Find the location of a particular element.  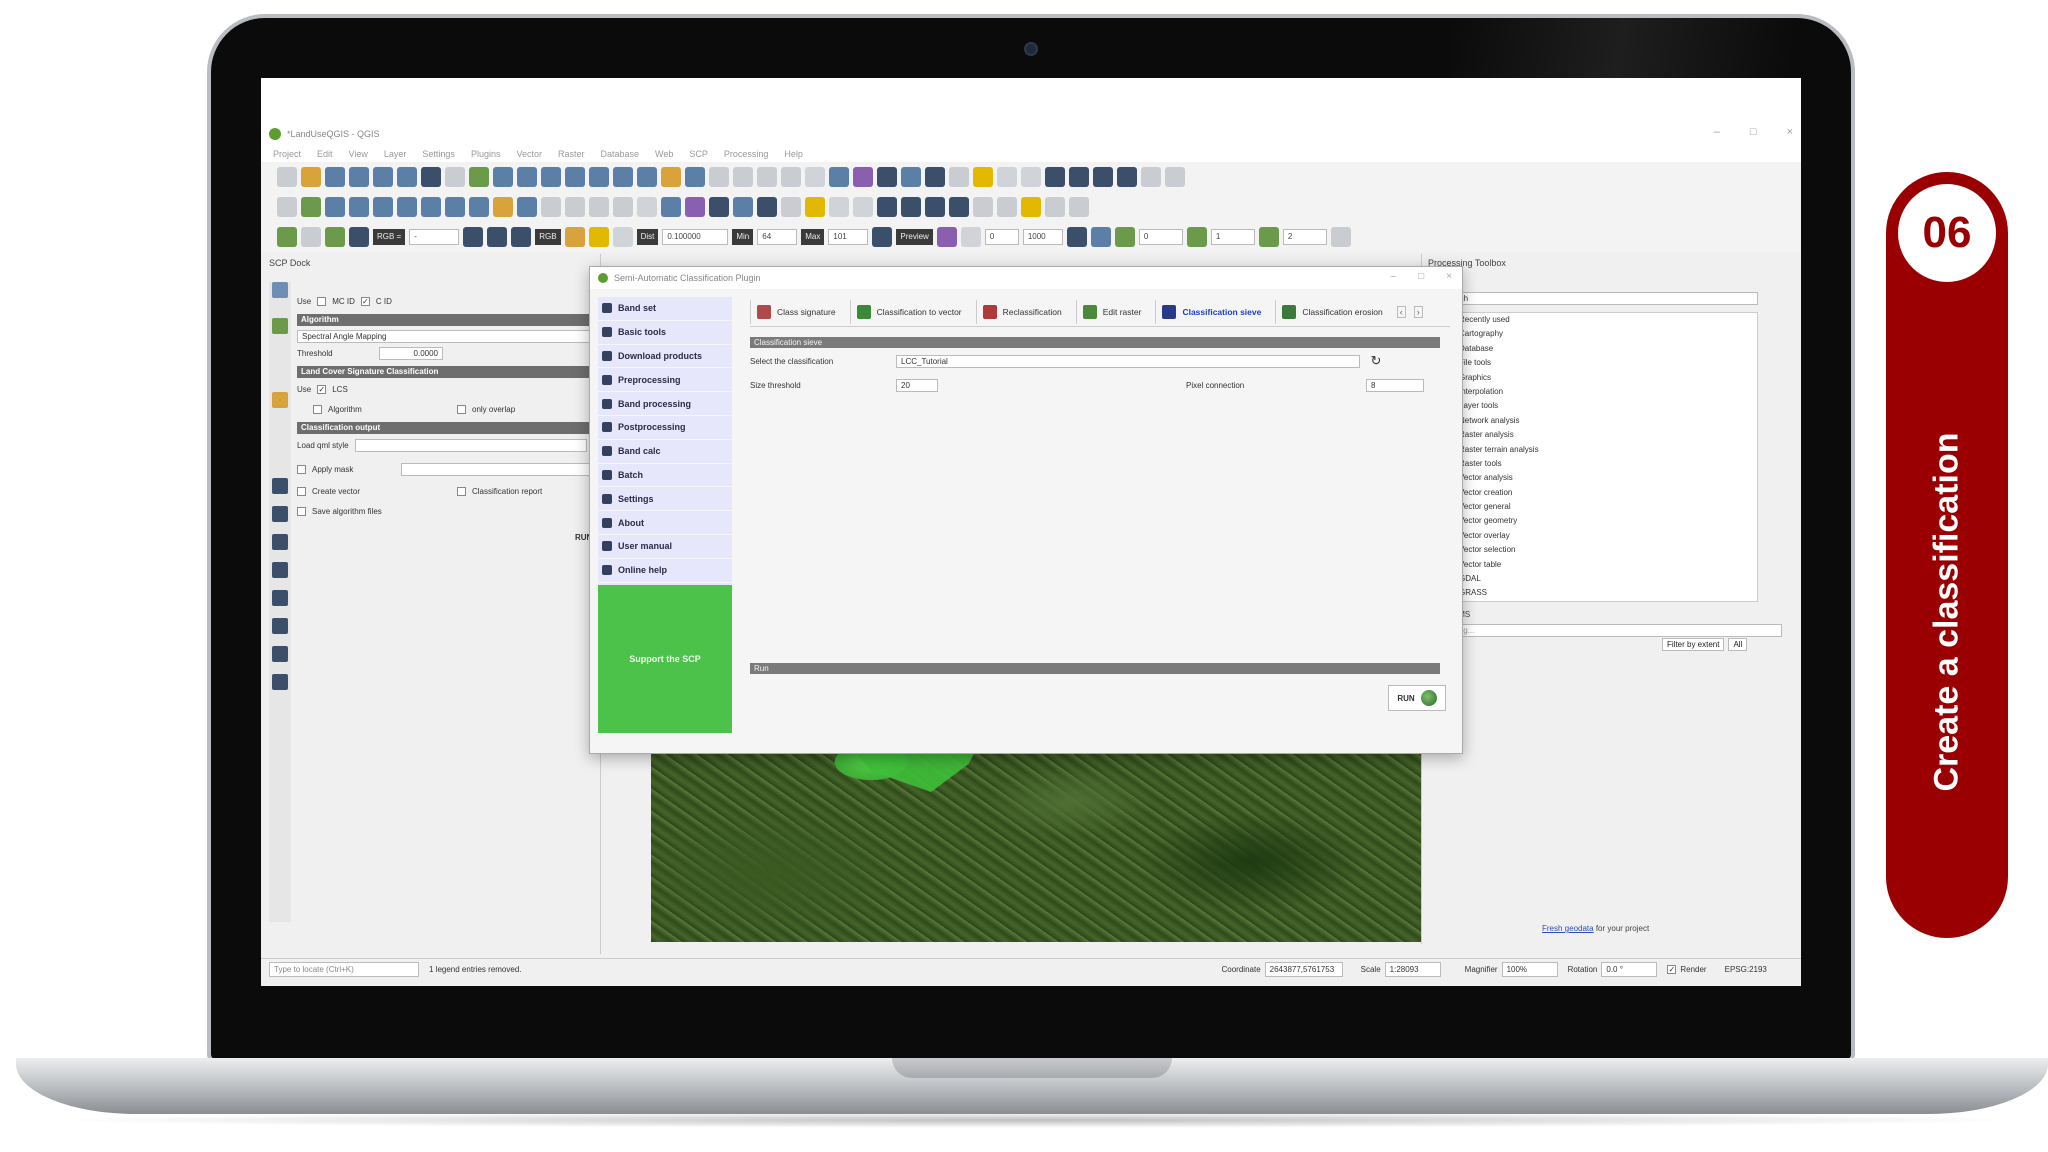

toolbox-item: Layer tools is located at coordinates (1593, 406).